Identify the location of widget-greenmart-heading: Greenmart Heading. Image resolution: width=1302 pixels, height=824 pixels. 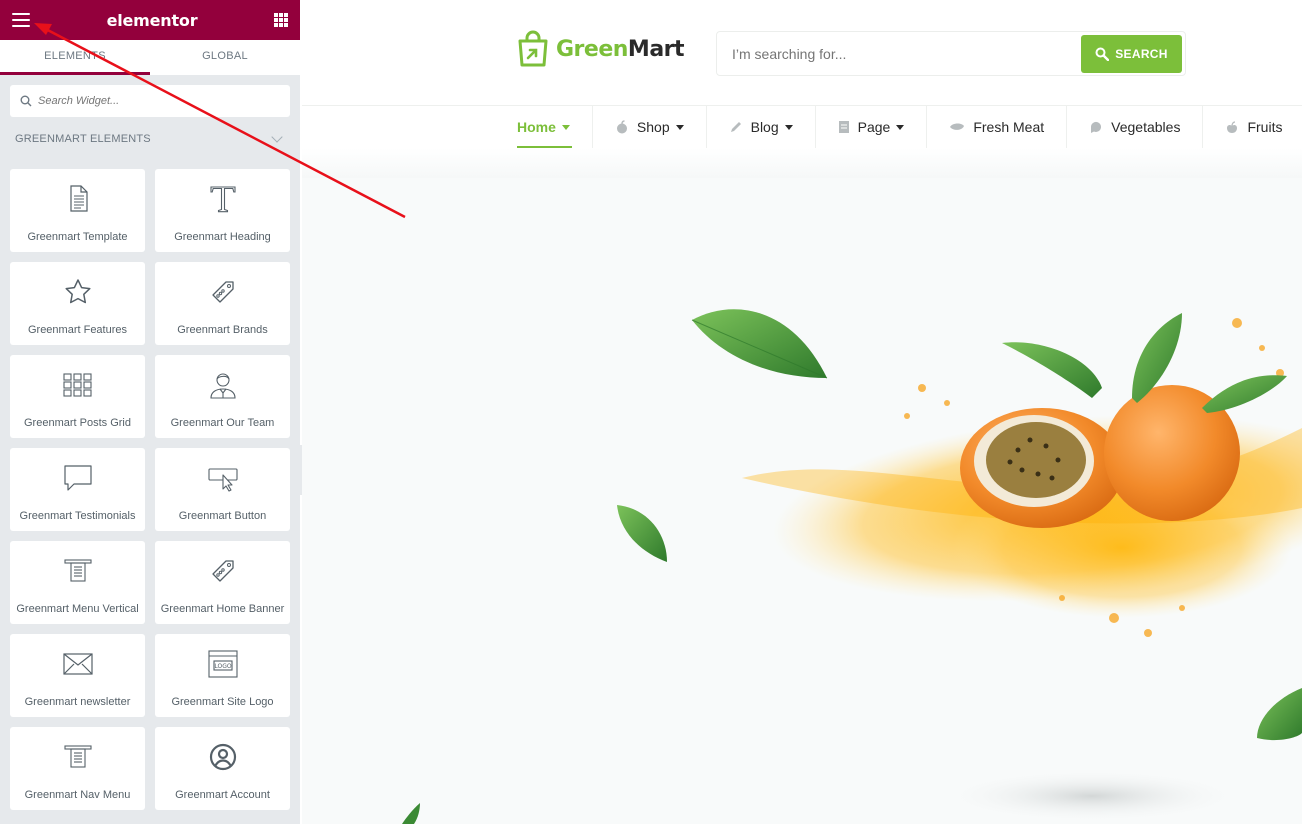
(222, 210).